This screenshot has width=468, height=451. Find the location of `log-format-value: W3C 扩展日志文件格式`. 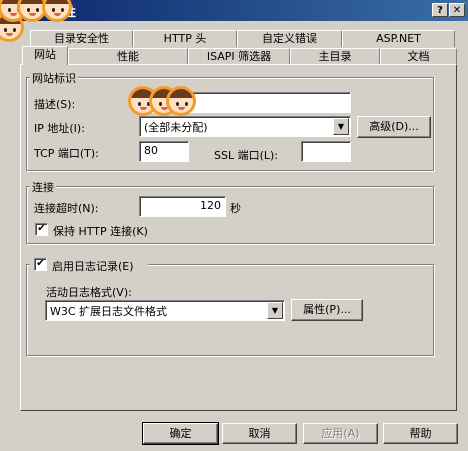

log-format-value: W3C 扩展日志文件格式 is located at coordinates (109, 311).